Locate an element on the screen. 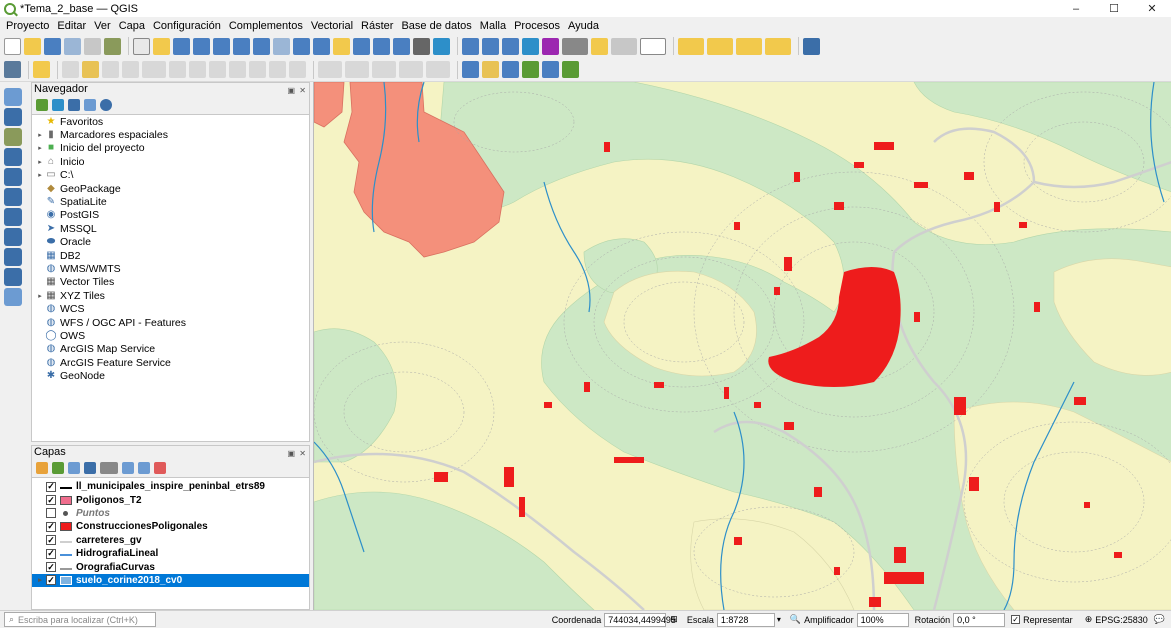 Image resolution: width=1171 pixels, height=628 pixels. browser-item: ➤ MSSQL is located at coordinates (170, 228).